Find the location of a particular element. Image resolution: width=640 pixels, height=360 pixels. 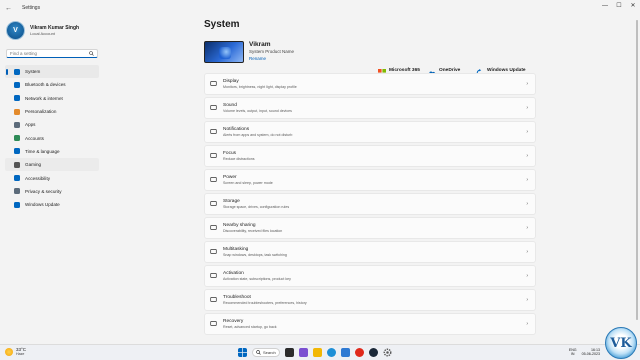

settings-card-focus: Focus Reduce distractions › is located at coordinates (370, 156).